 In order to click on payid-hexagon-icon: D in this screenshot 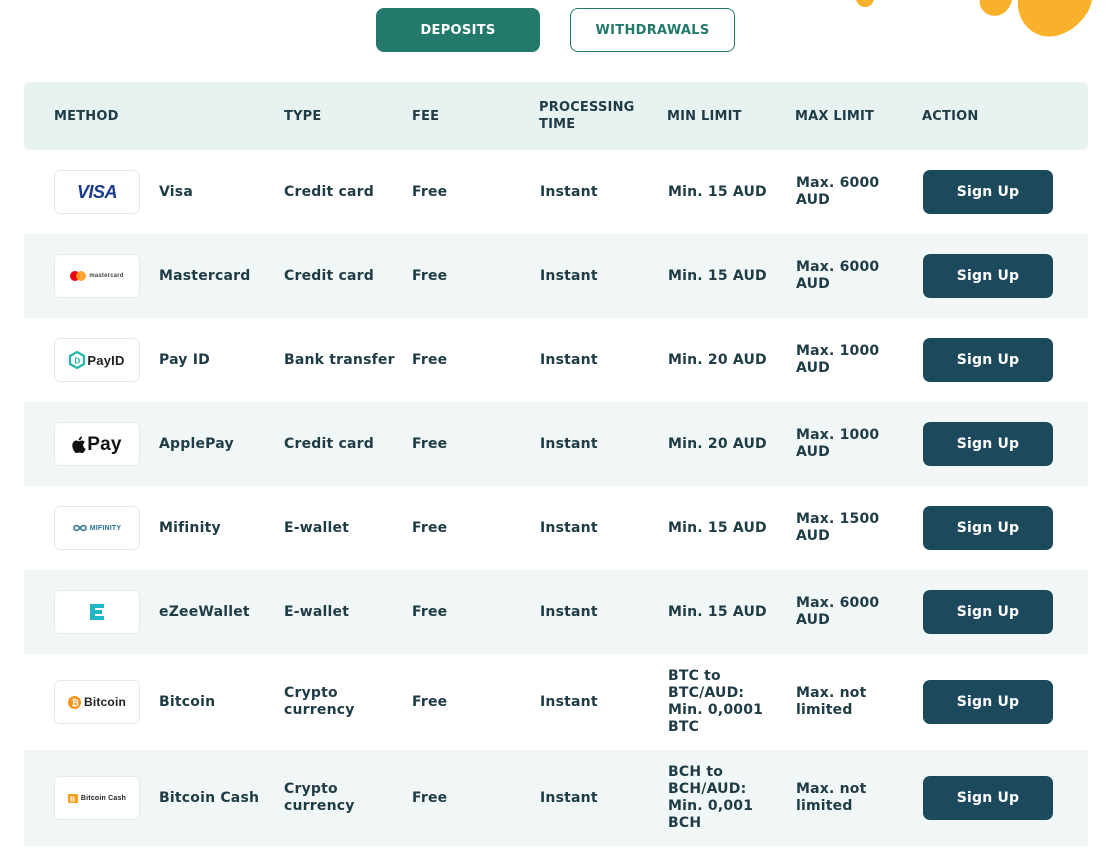, I will do `click(77, 360)`.